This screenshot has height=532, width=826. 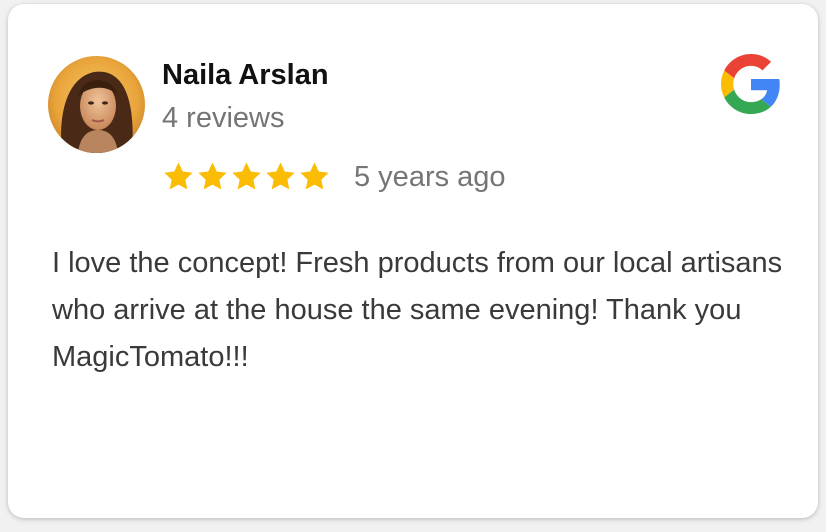 What do you see at coordinates (245, 75) in the screenshot?
I see `reviewer-name: Naila Arslan` at bounding box center [245, 75].